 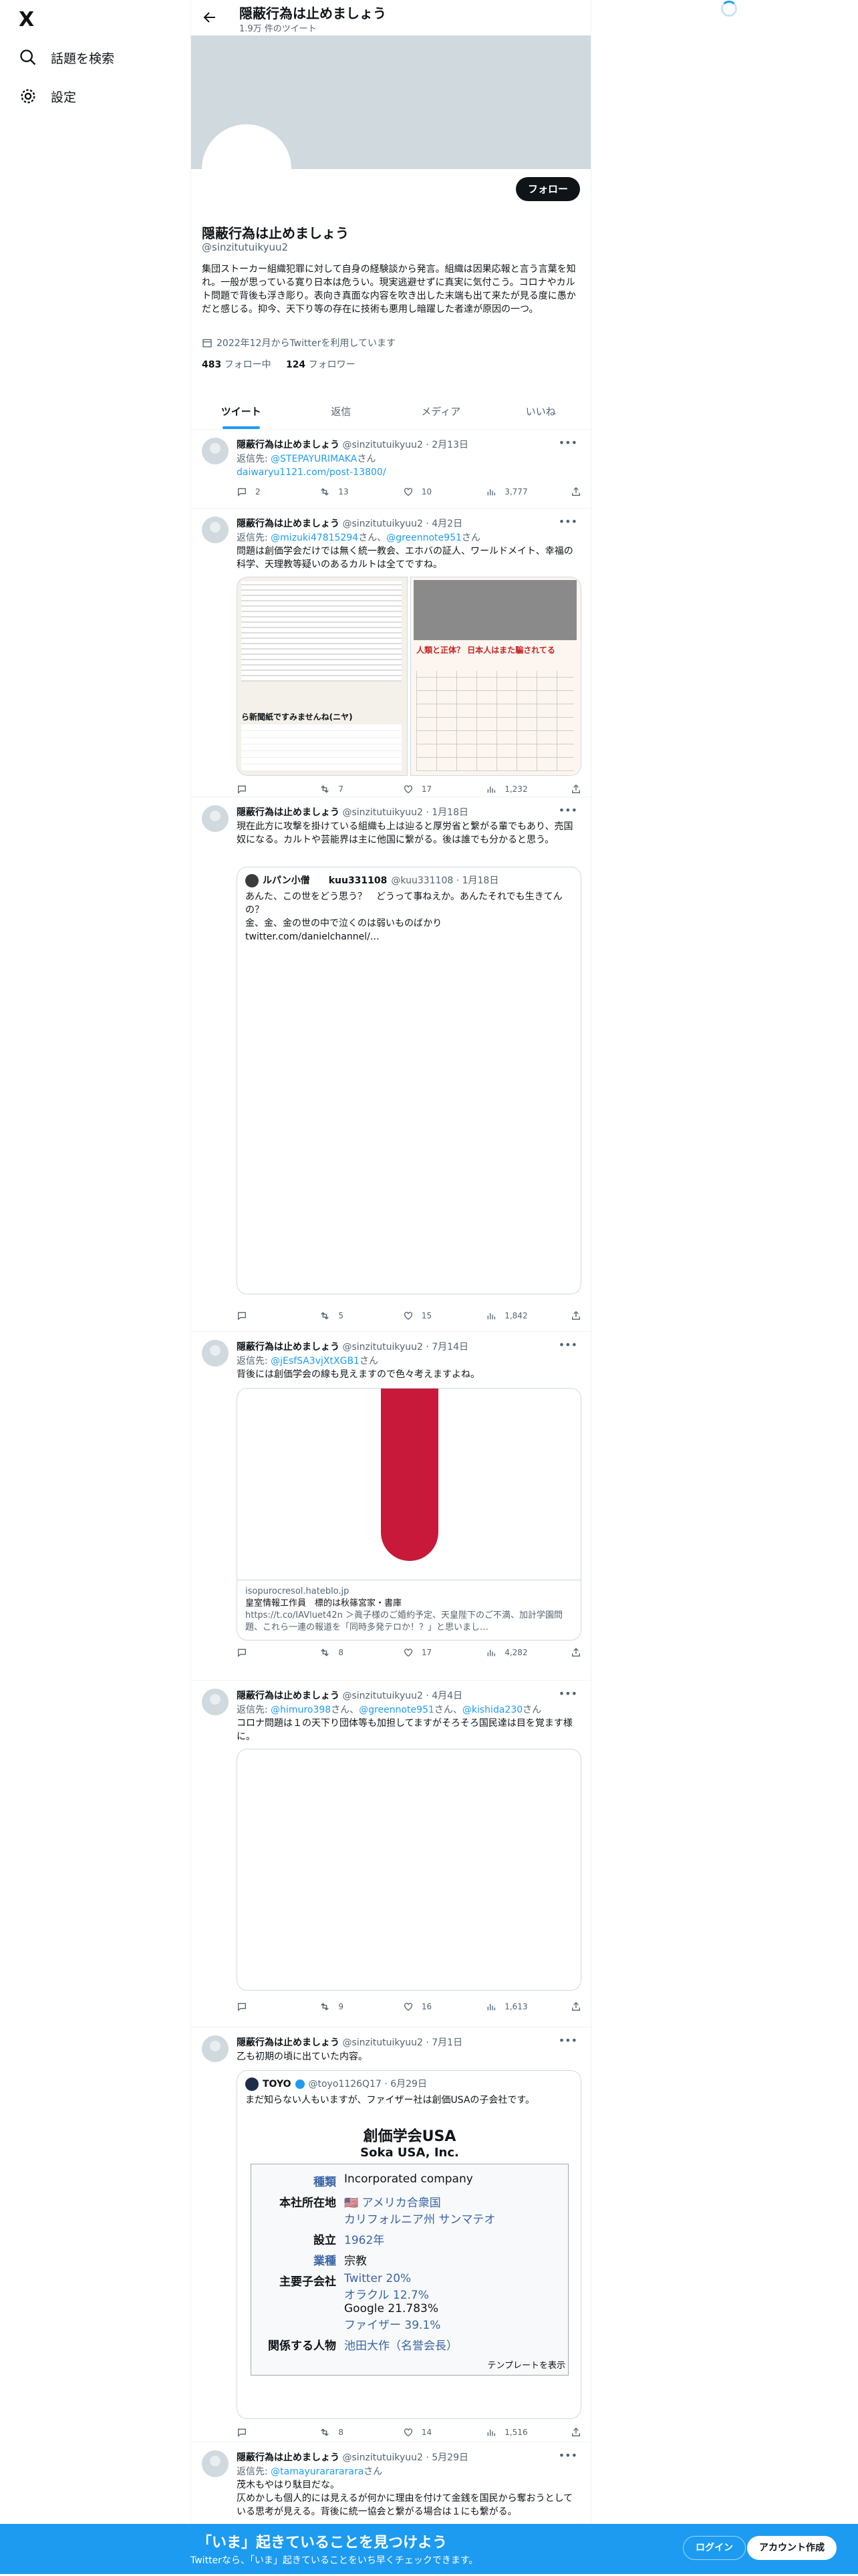 I want to click on tweet-link: daiwaryu1121.com/post-13800/, so click(x=311, y=472).